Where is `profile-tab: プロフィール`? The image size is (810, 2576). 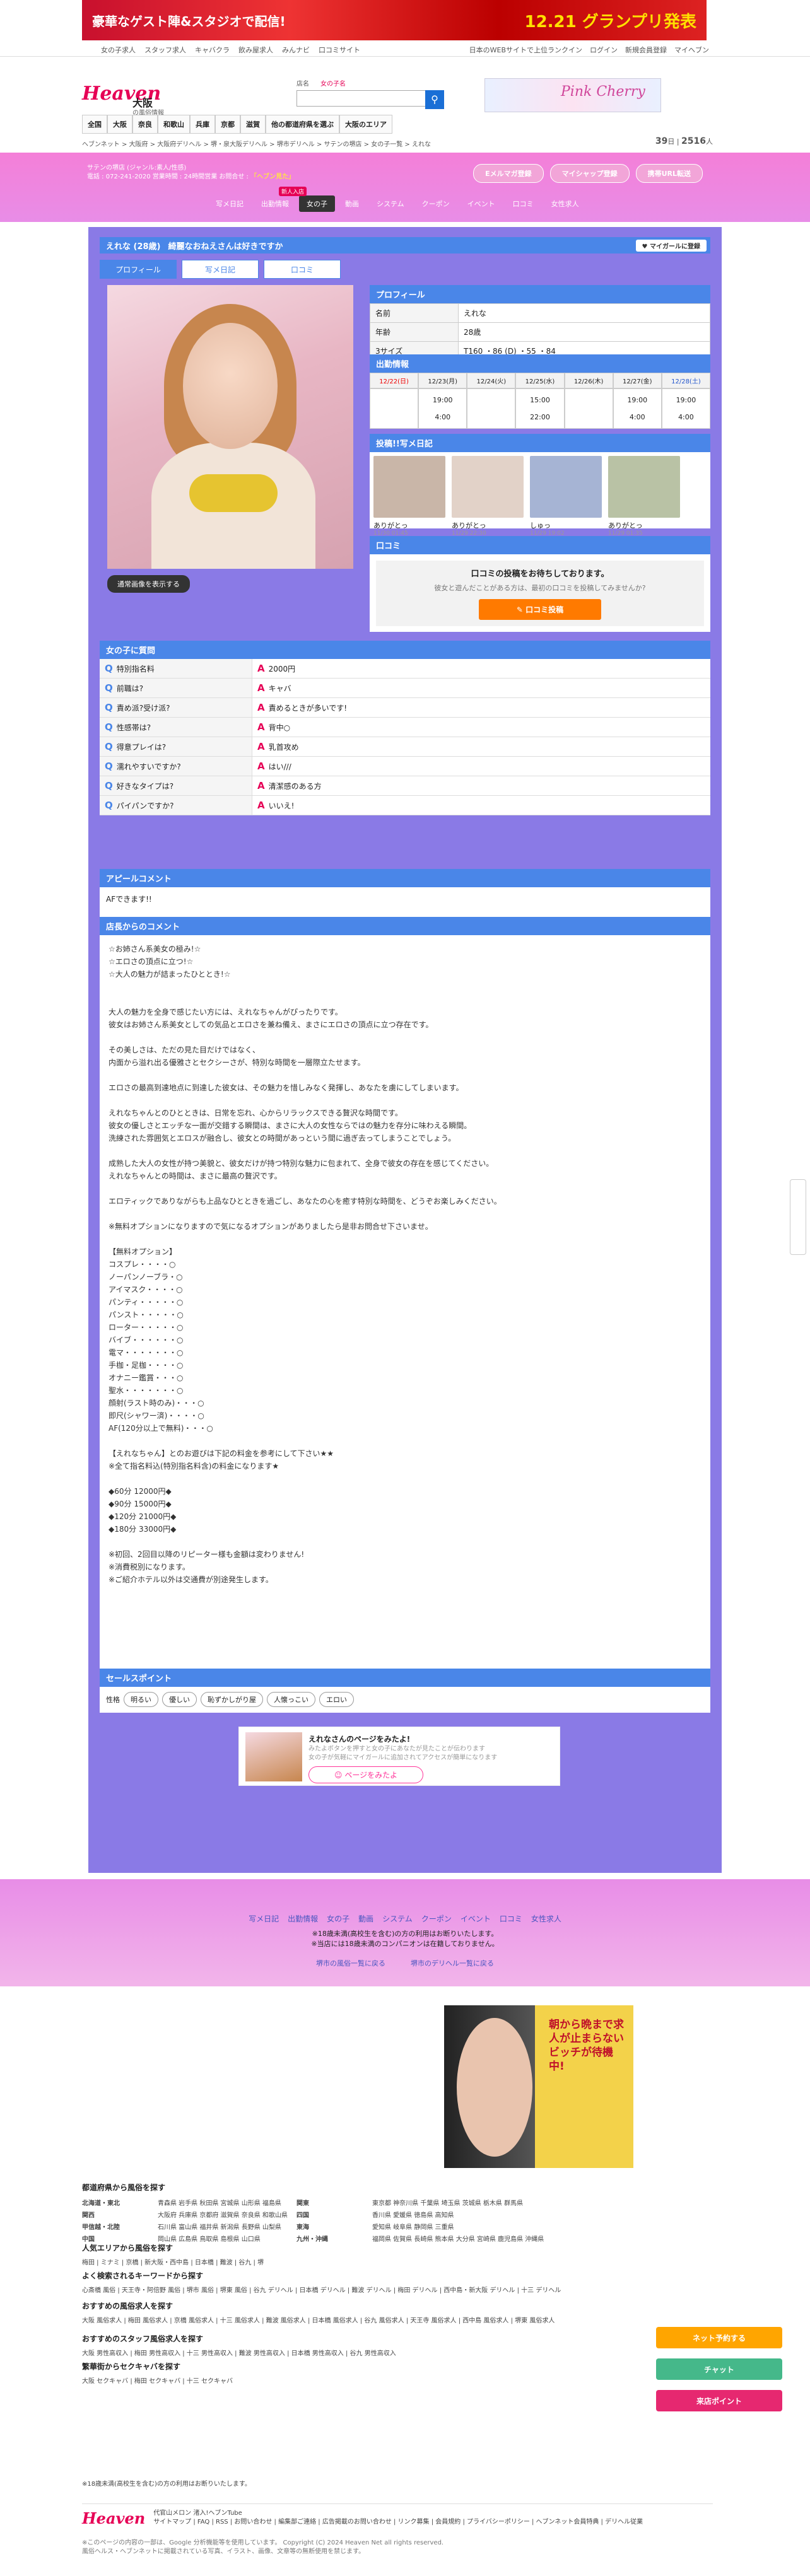 profile-tab: プロフィール is located at coordinates (138, 270).